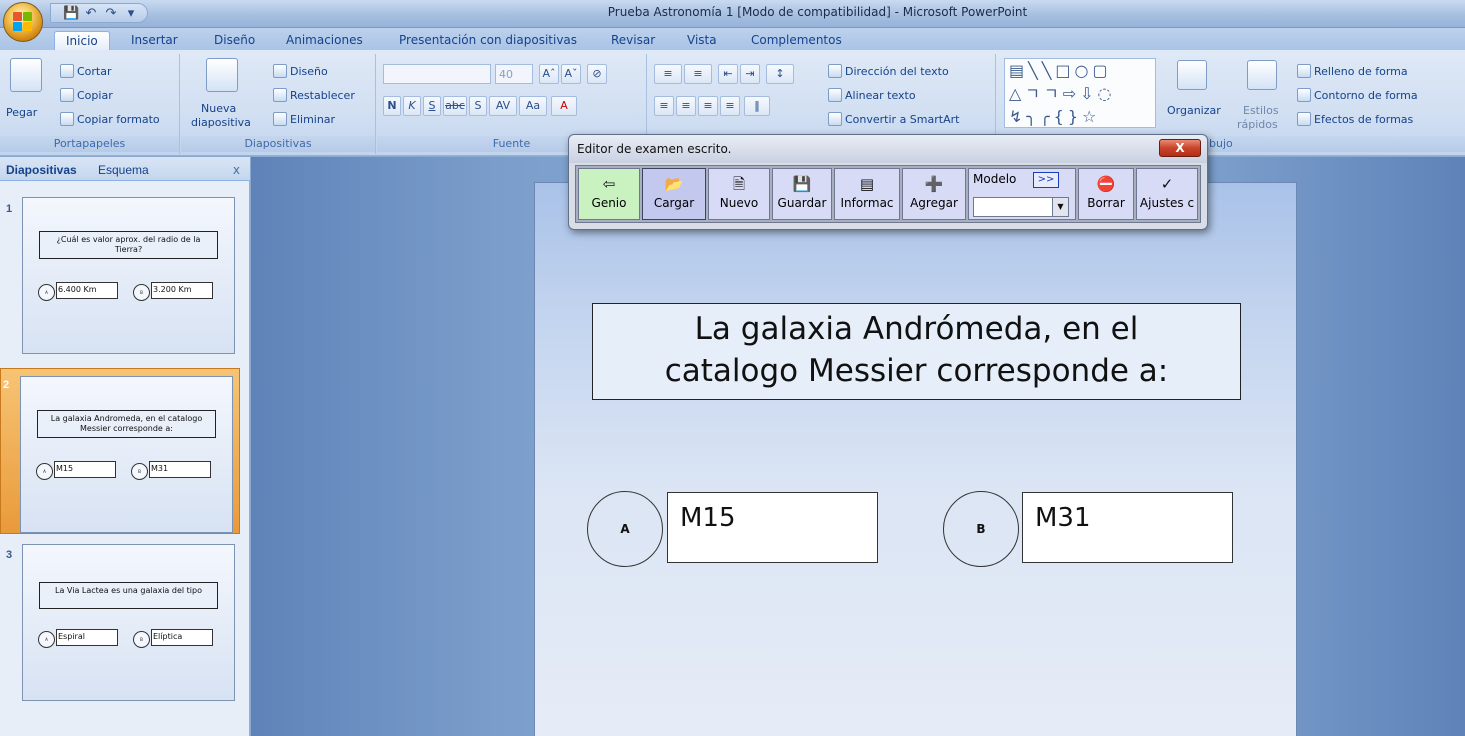 The image size is (1465, 736). I want to click on tab-insertar: Insertar, so click(154, 40).